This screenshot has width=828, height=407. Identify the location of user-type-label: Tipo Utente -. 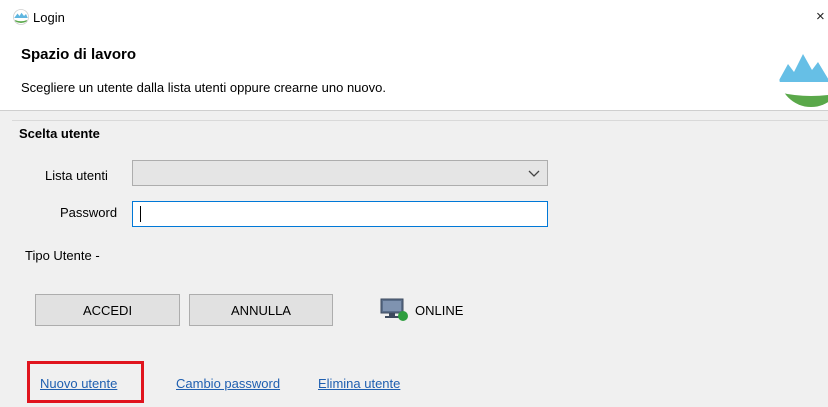
(62, 255).